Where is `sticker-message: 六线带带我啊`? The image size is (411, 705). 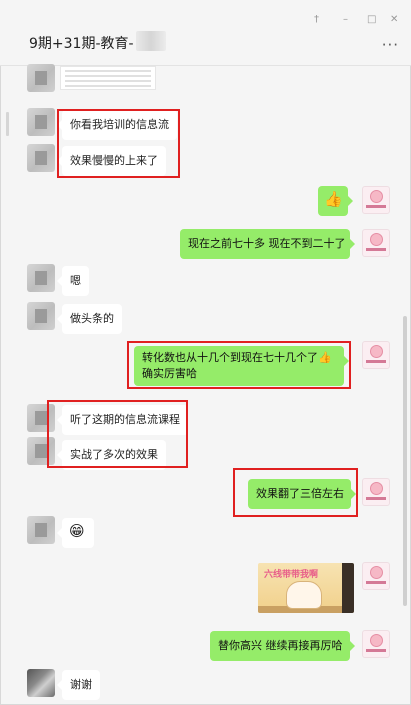
sticker-message: 六线带带我啊 is located at coordinates (306, 588).